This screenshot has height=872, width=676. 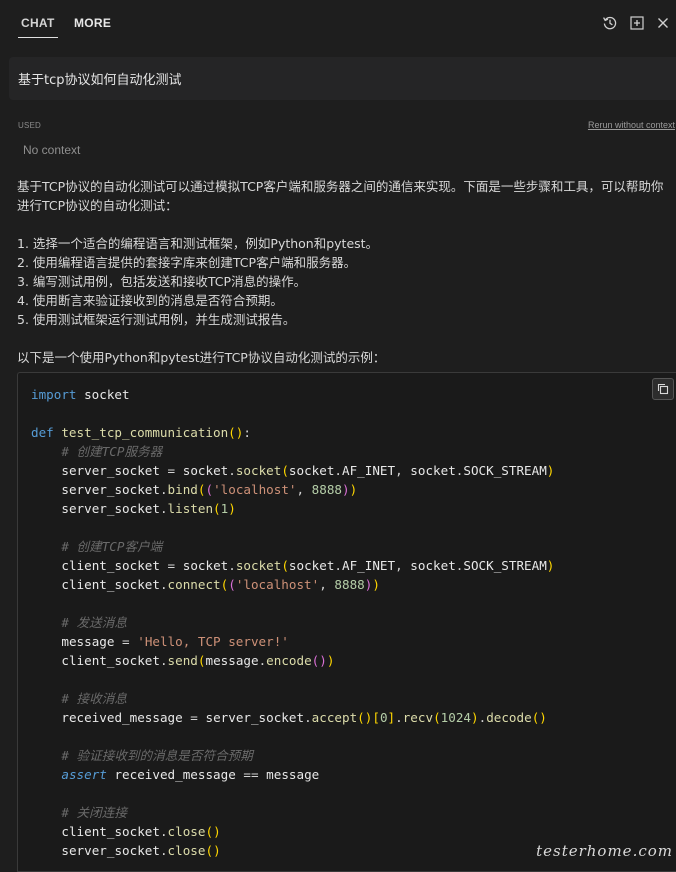 What do you see at coordinates (631, 125) in the screenshot?
I see `rerun-without-context-link: Rerun without context` at bounding box center [631, 125].